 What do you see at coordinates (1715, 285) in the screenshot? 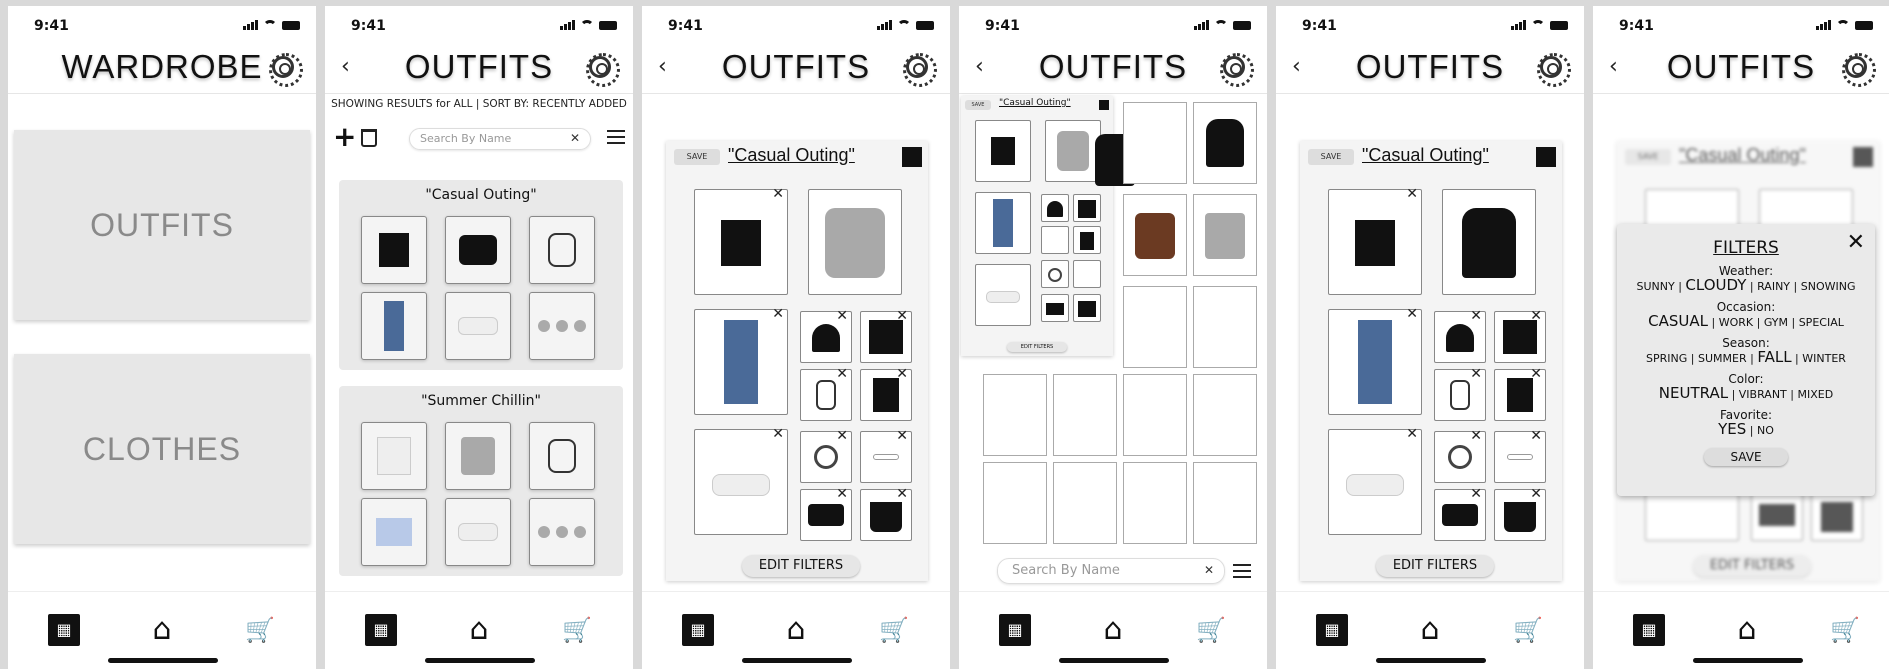
I see `option-cloudy: CLOUDY` at bounding box center [1715, 285].